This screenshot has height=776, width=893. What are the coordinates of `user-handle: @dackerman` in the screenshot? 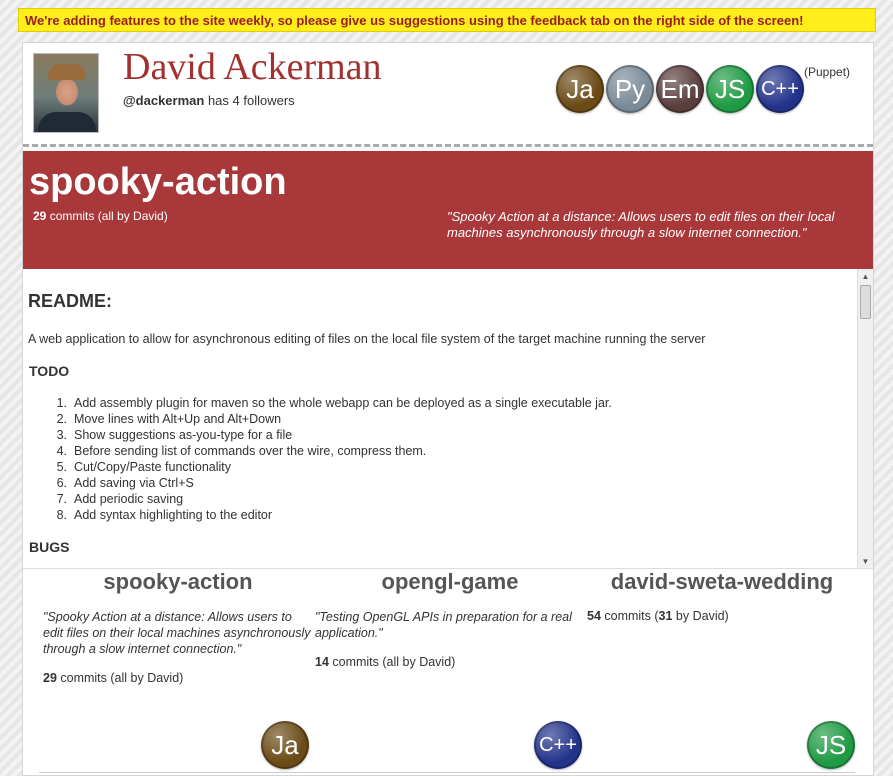 It's located at (163, 100).